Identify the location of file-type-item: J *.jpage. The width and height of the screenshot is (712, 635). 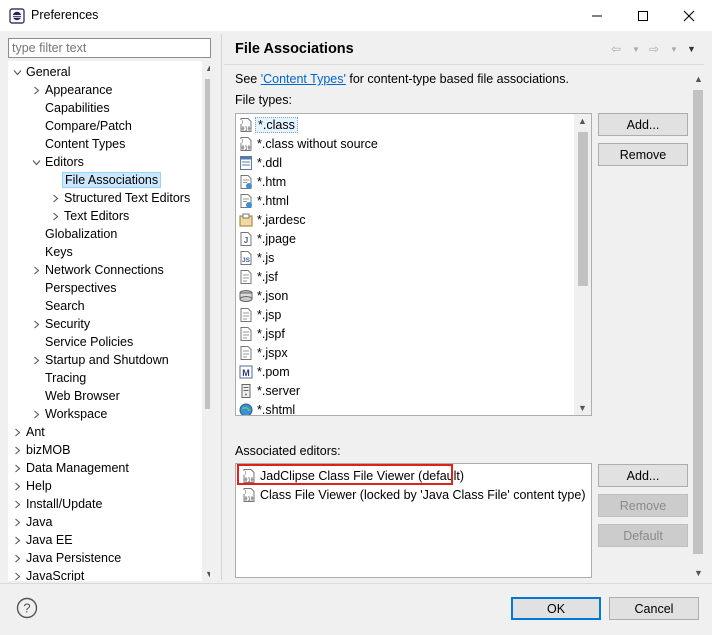
(268, 238).